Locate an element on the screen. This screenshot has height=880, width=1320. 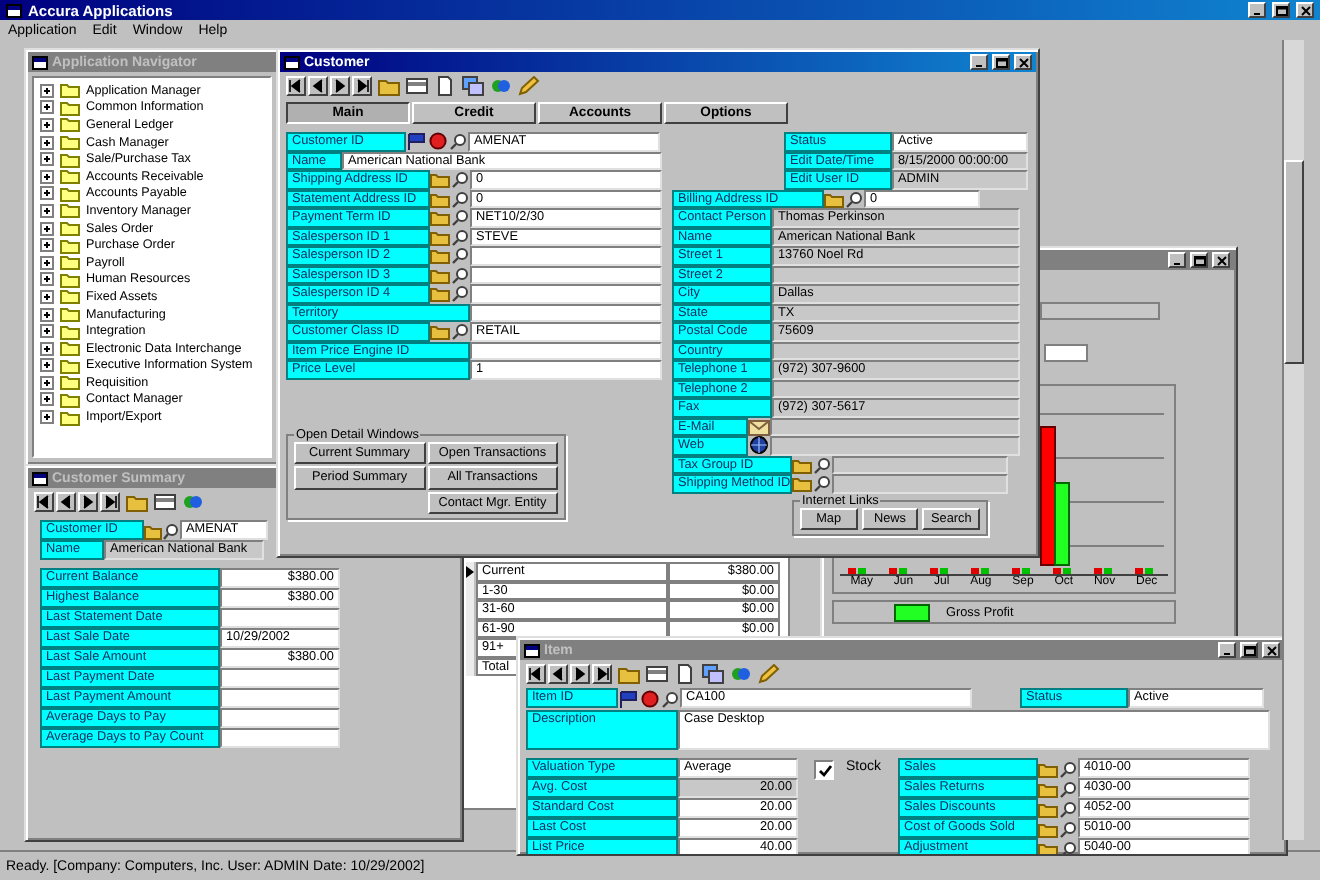
globe-icon is located at coordinates (759, 445).